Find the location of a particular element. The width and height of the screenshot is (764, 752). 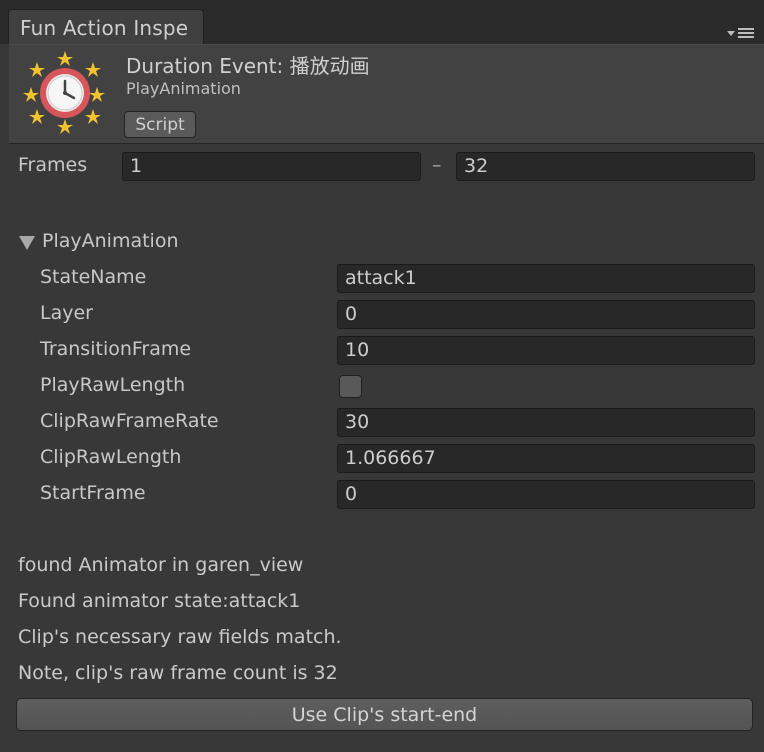

transitionframe-label: TransitionFrame is located at coordinates (116, 349).